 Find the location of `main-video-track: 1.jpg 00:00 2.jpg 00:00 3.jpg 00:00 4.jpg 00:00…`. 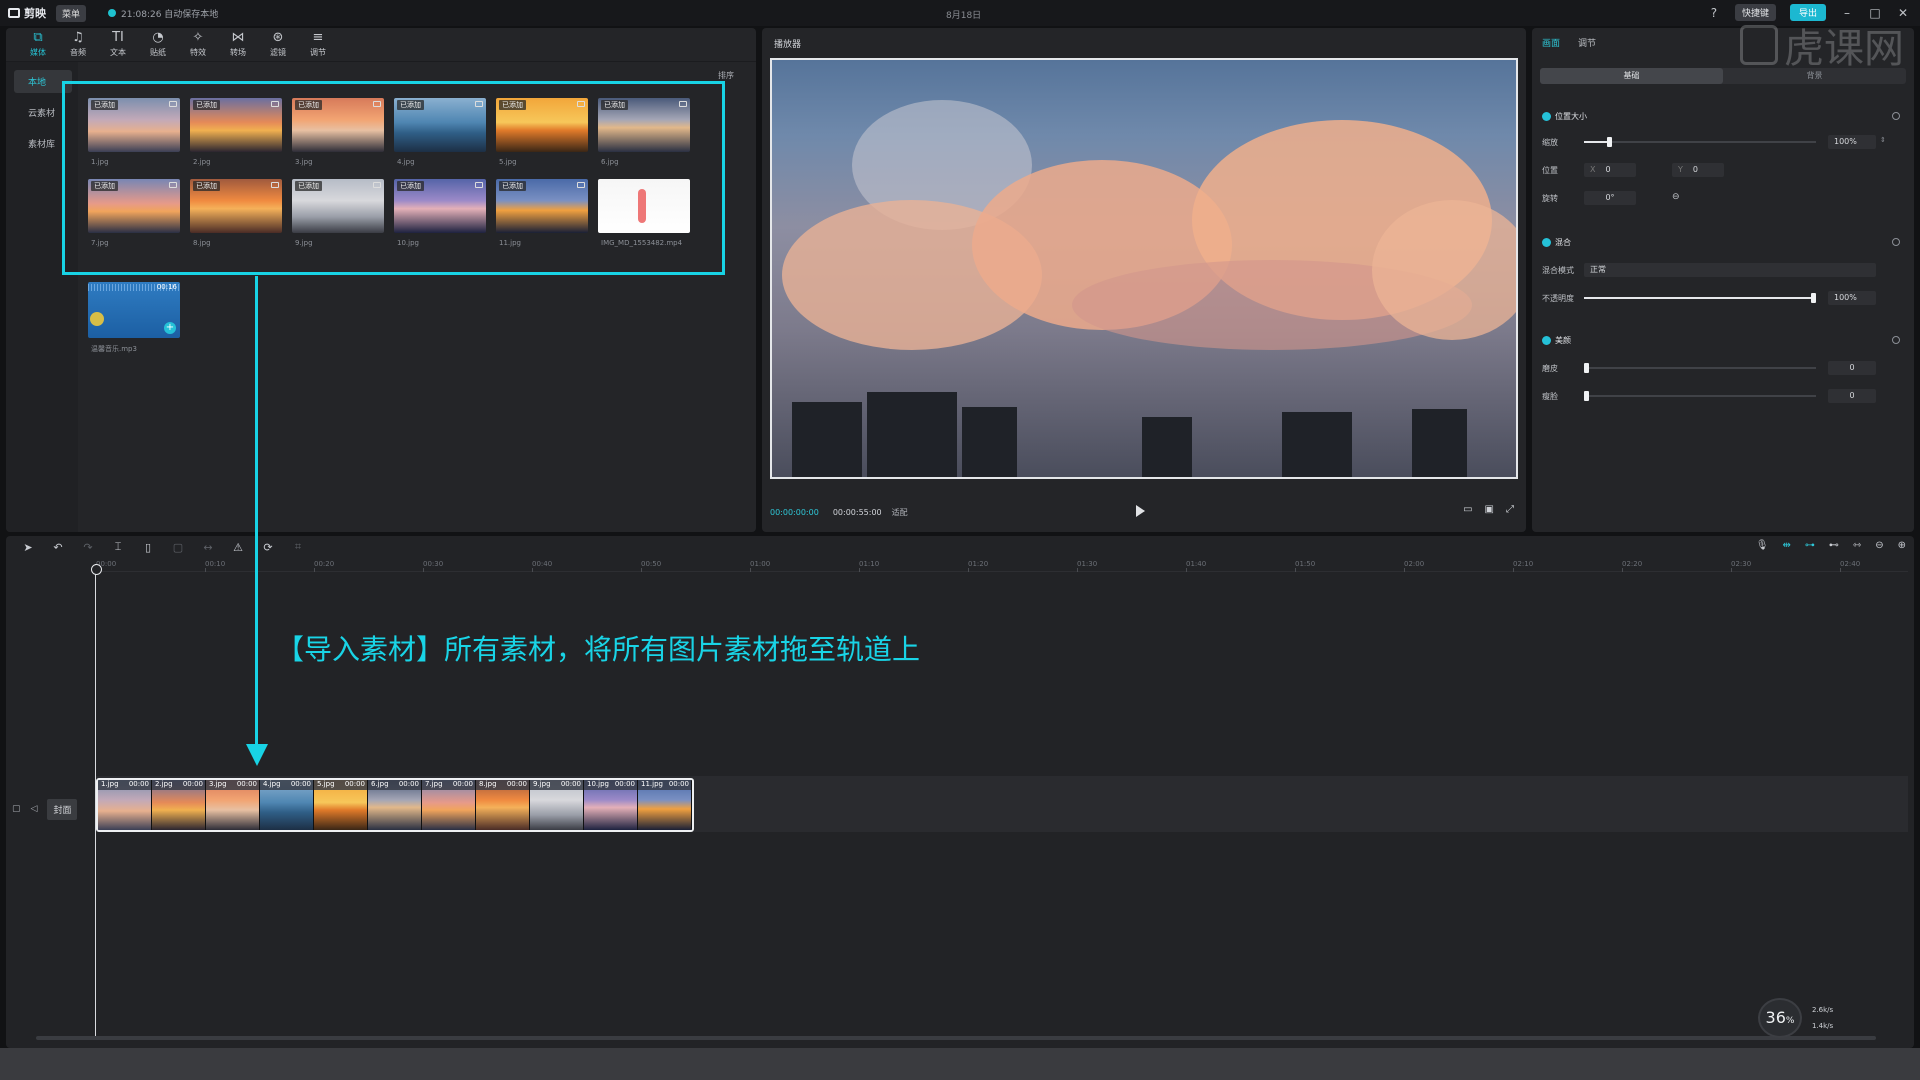

main-video-track: 1.jpg 00:00 2.jpg 00:00 3.jpg 00:00 4.jpg 00:00… is located at coordinates (1002, 804).